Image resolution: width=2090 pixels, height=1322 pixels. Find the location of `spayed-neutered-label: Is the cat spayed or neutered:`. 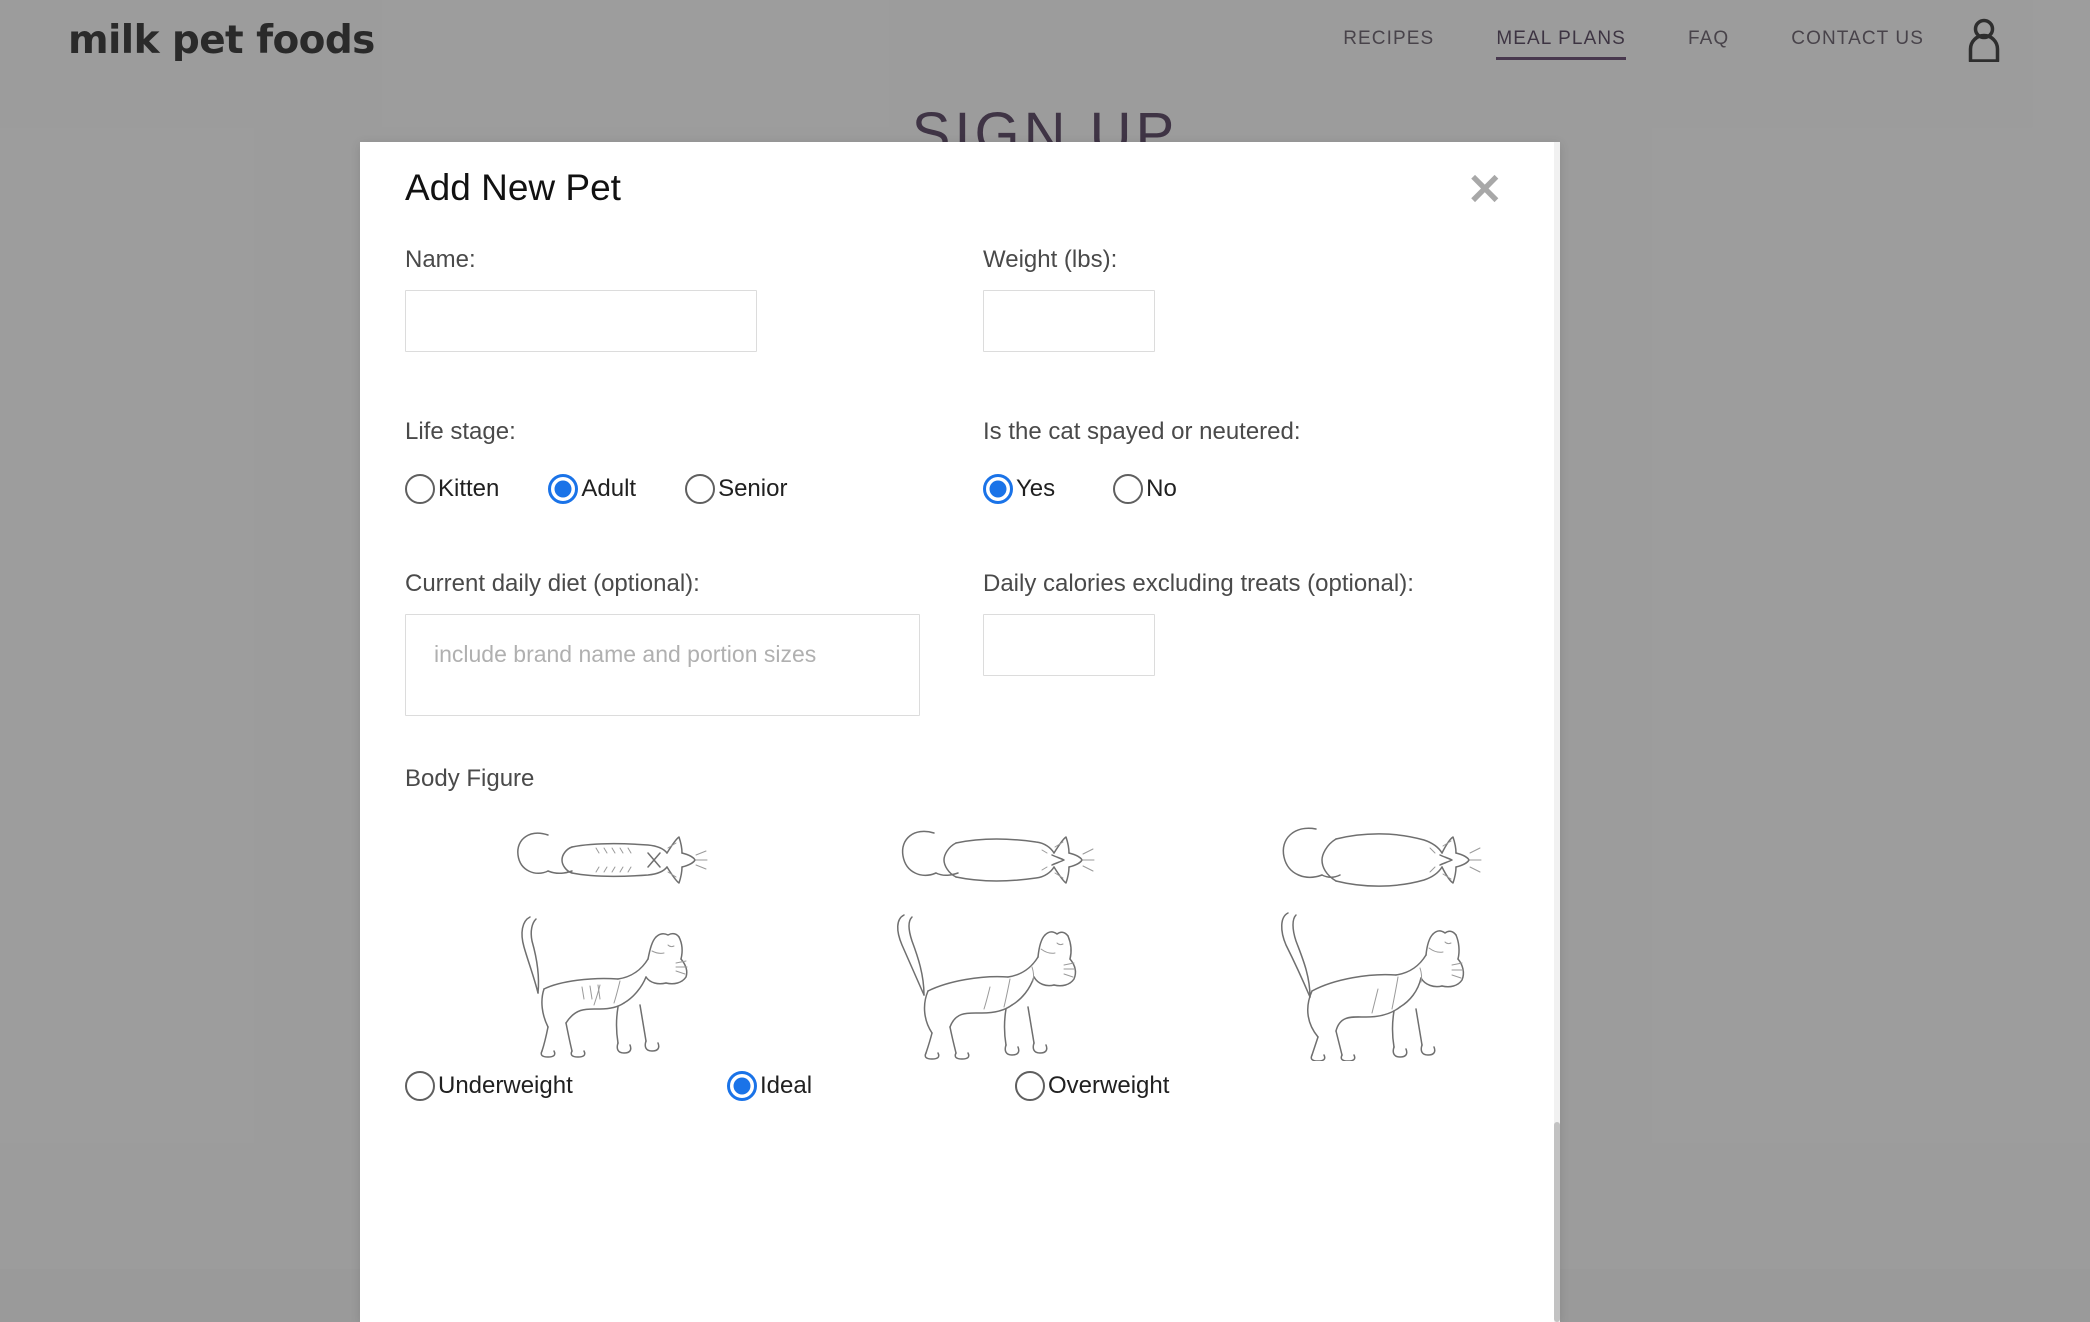

spayed-neutered-label: Is the cat spayed or neutered: is located at coordinates (1249, 432).